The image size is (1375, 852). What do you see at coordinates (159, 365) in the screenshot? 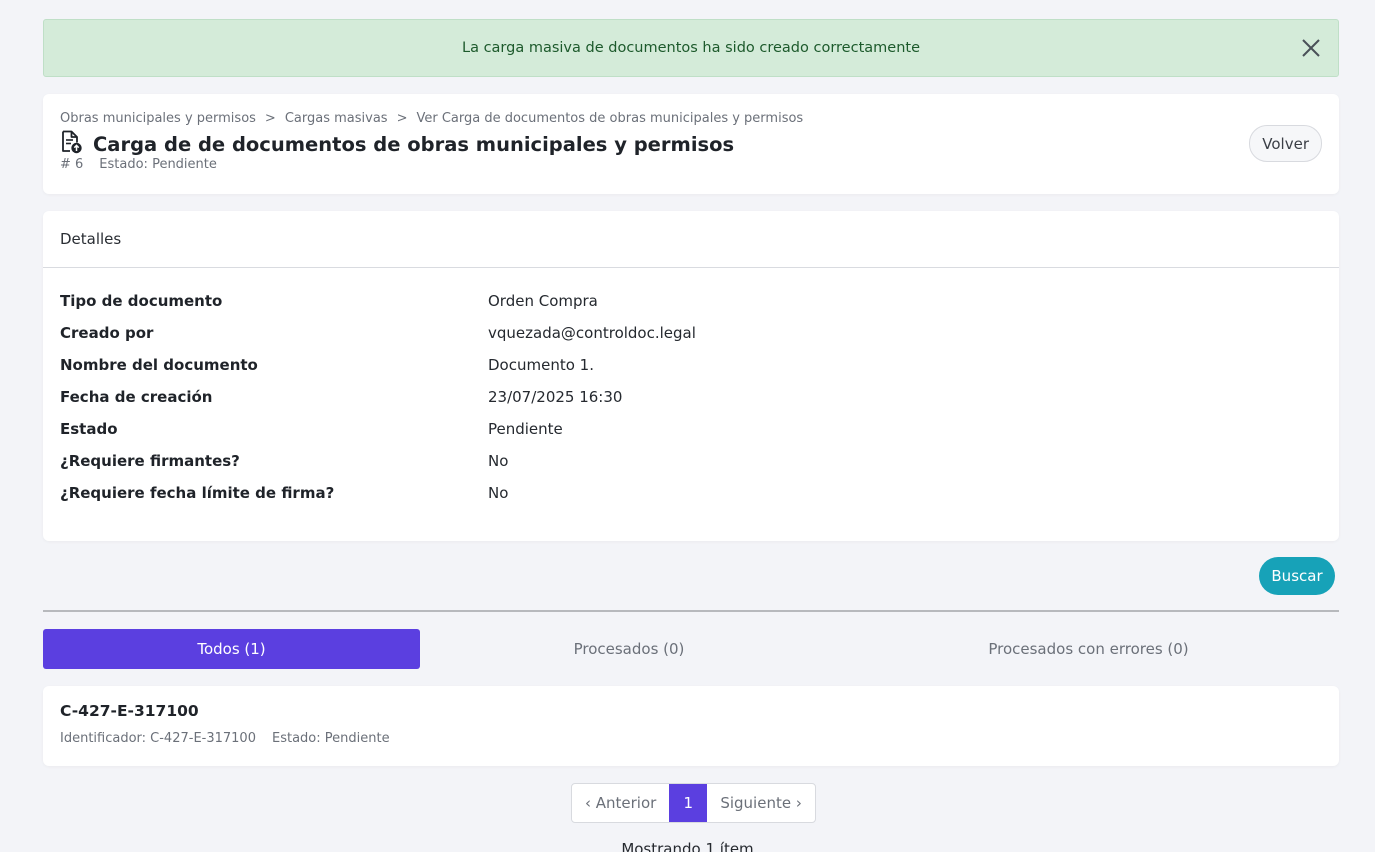
I see `detail-label: Nombre del documento` at bounding box center [159, 365].